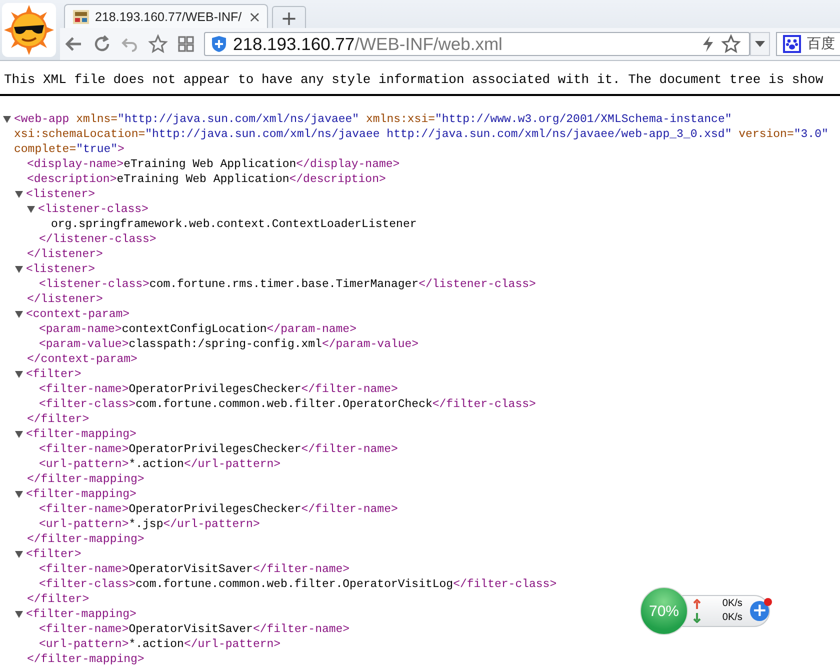 This screenshot has height=667, width=840. Describe the element at coordinates (792, 44) in the screenshot. I see `paw-icon` at that location.